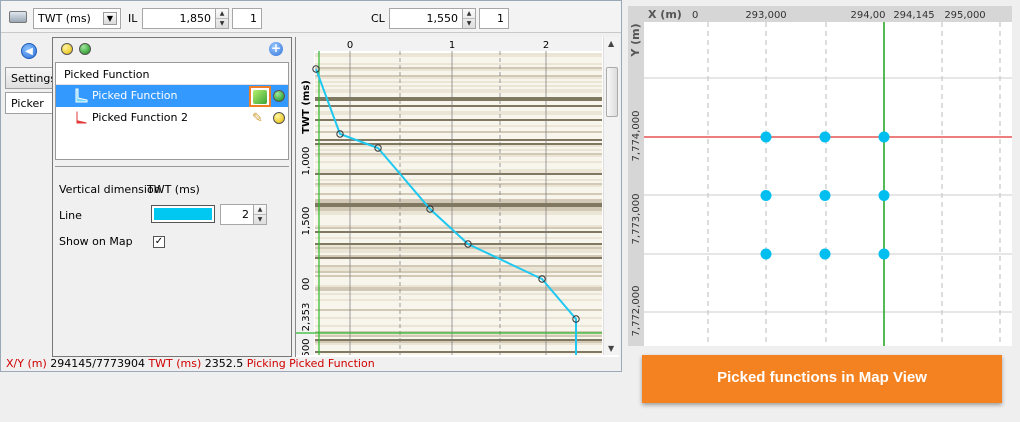 Image resolution: width=1020 pixels, height=422 pixels. What do you see at coordinates (426, 18) in the screenshot?
I see `cl-input: 1,550` at bounding box center [426, 18].